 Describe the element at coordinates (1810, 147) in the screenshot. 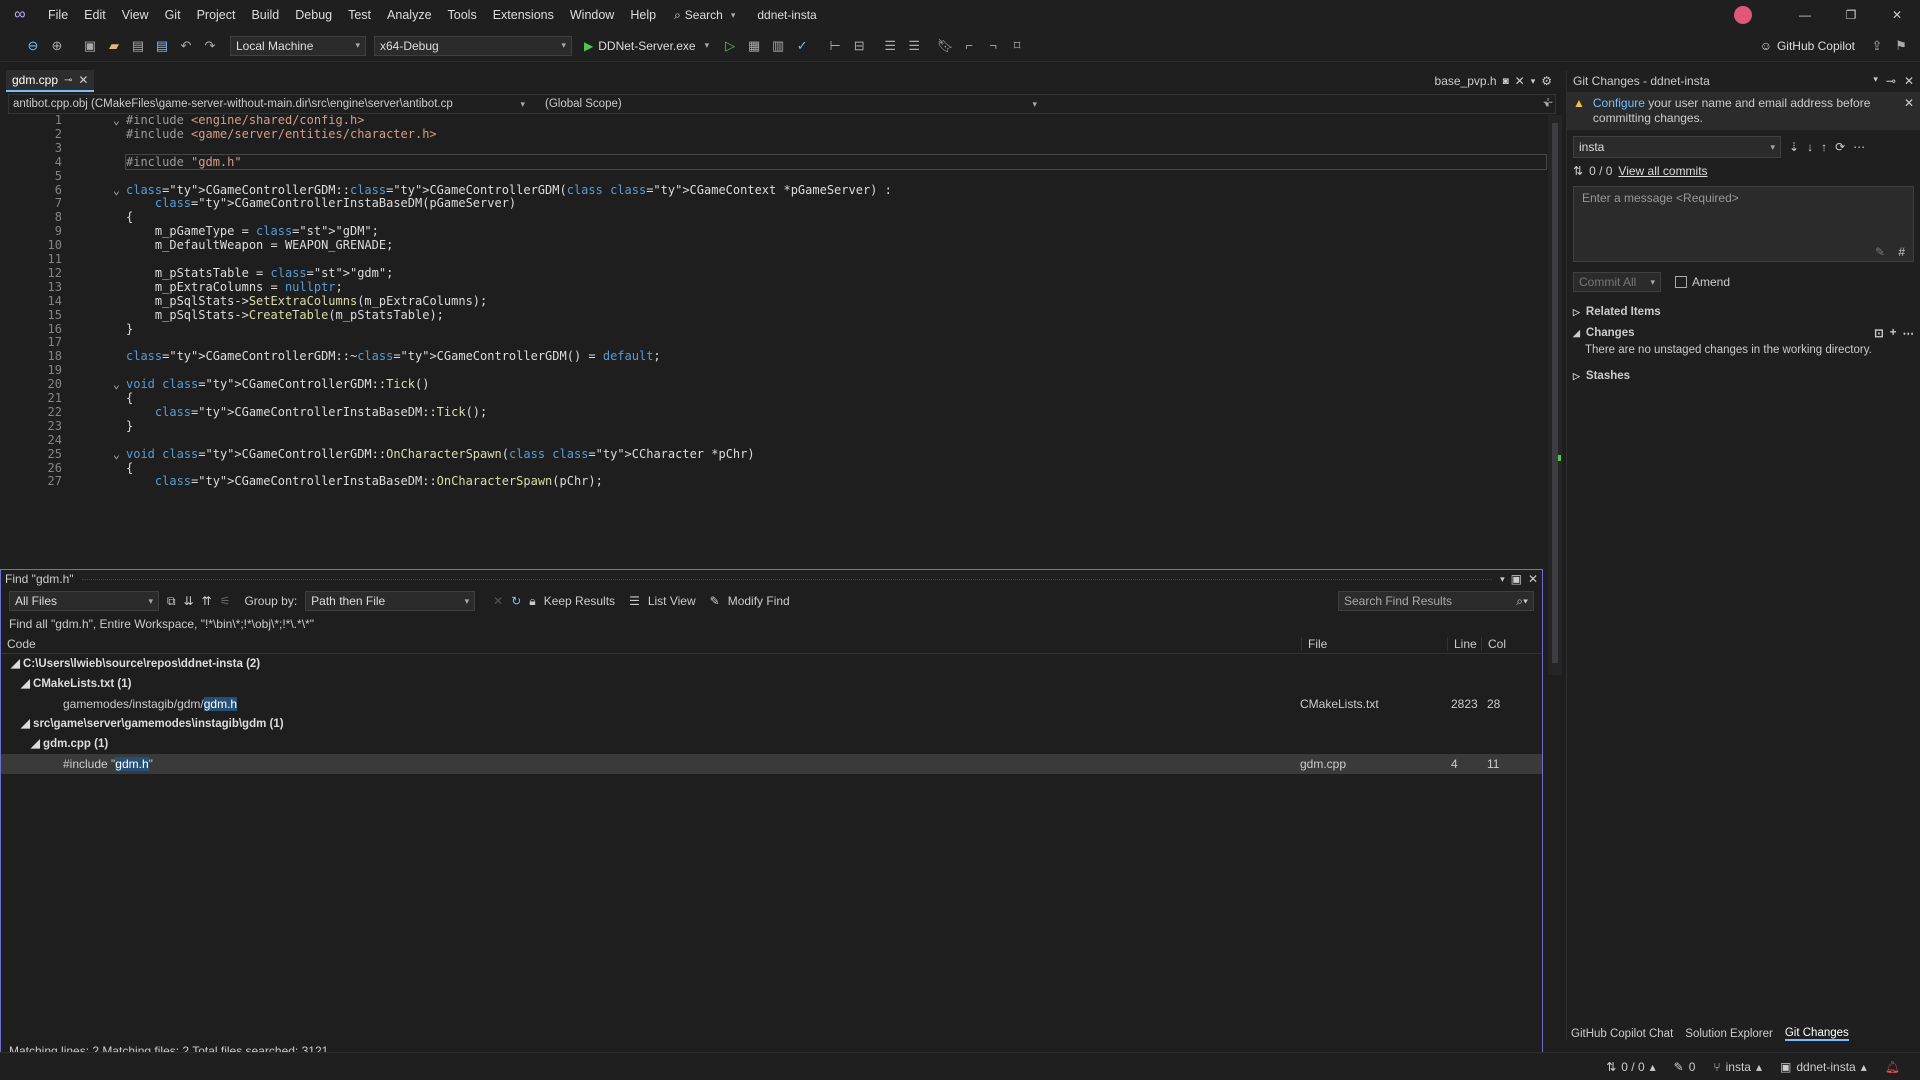

I see `pull-icon: ↓` at that location.